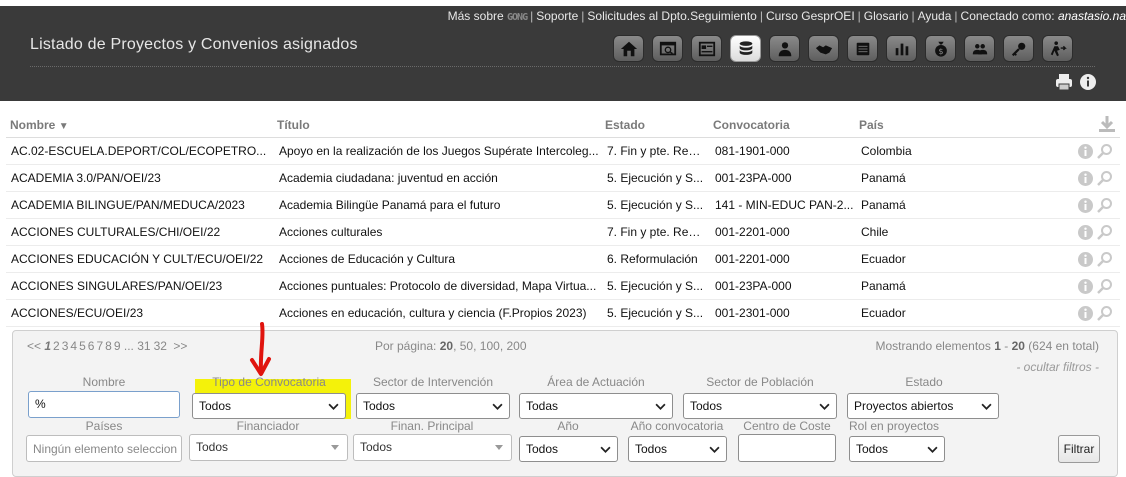 The height and width of the screenshot is (477, 1126). Describe the element at coordinates (1107, 125) in the screenshot. I see `download-icon` at that location.